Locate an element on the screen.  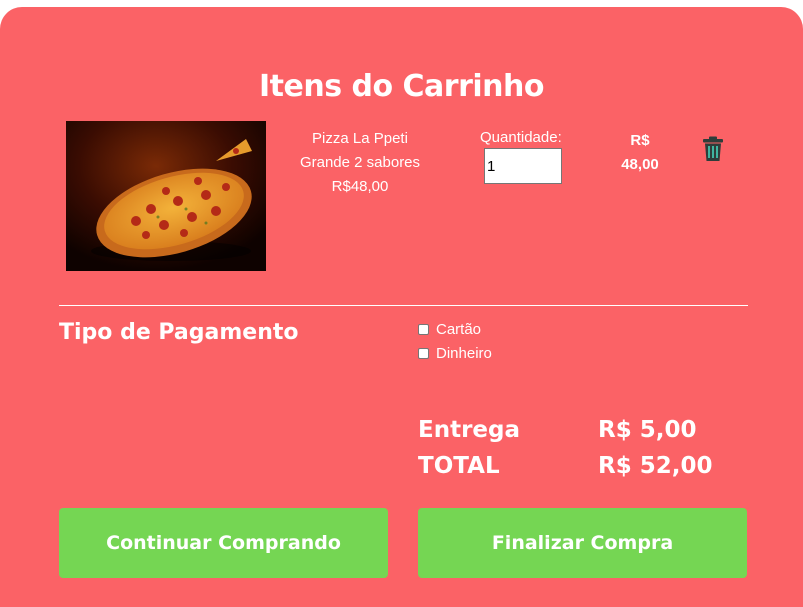
continue-shopping-button: Continuar Comprando is located at coordinates (223, 543).